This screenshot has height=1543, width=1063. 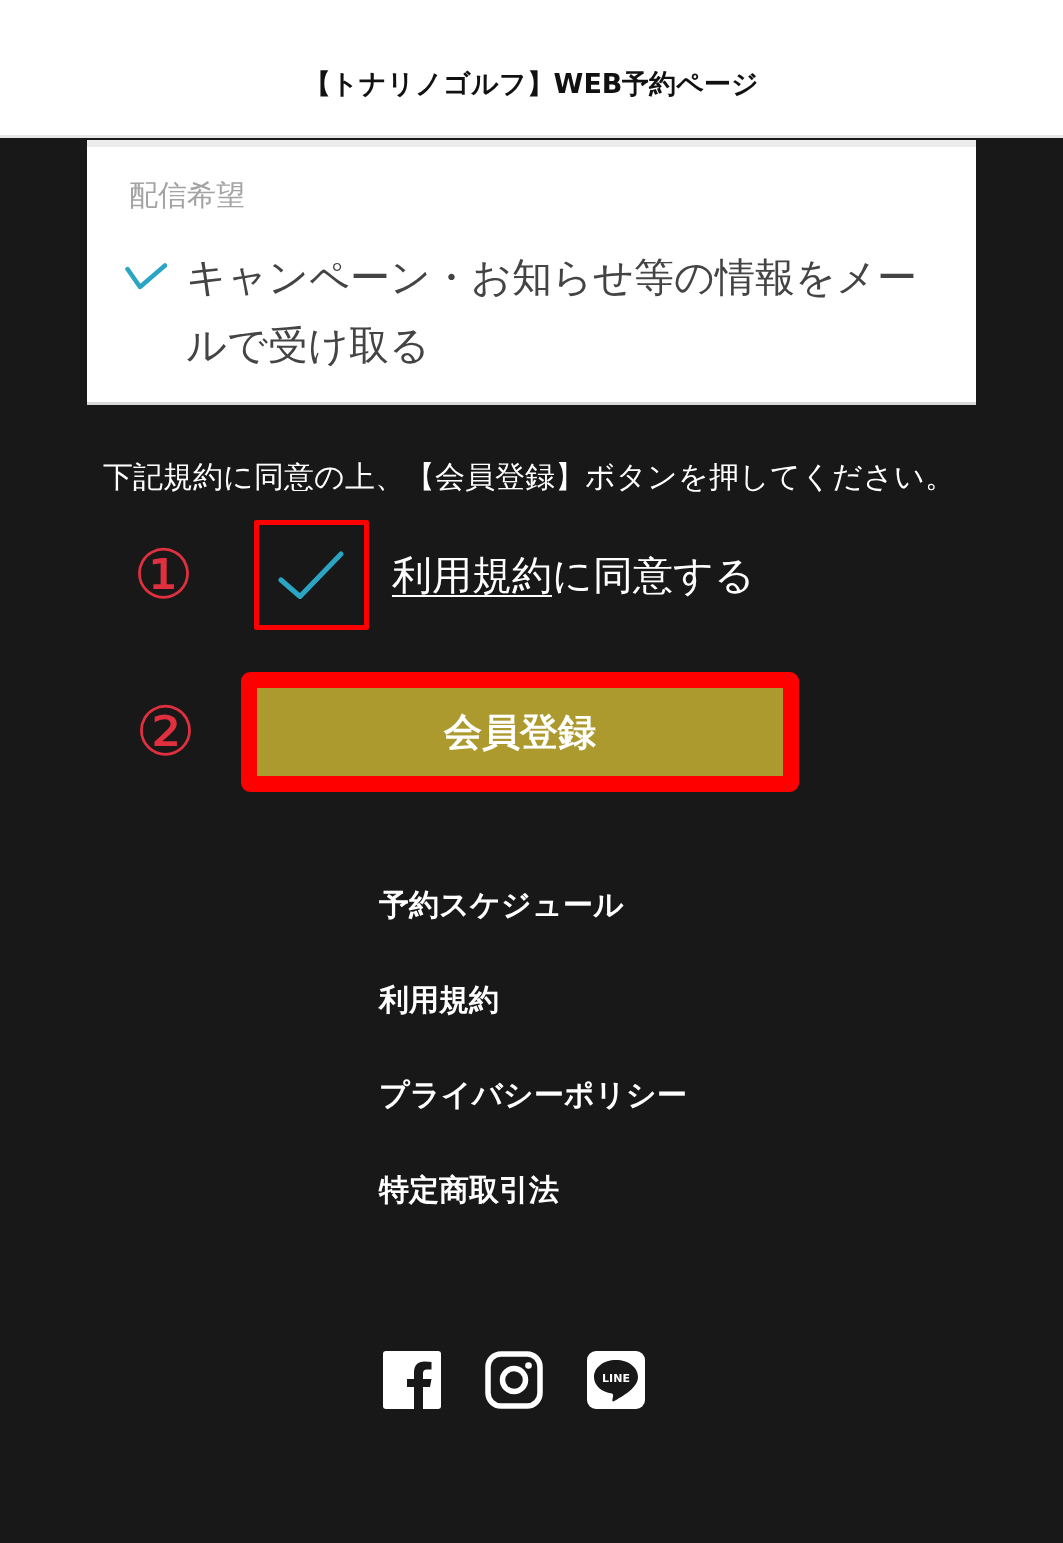 I want to click on footer-link: 特定商取引法, so click(x=469, y=1190).